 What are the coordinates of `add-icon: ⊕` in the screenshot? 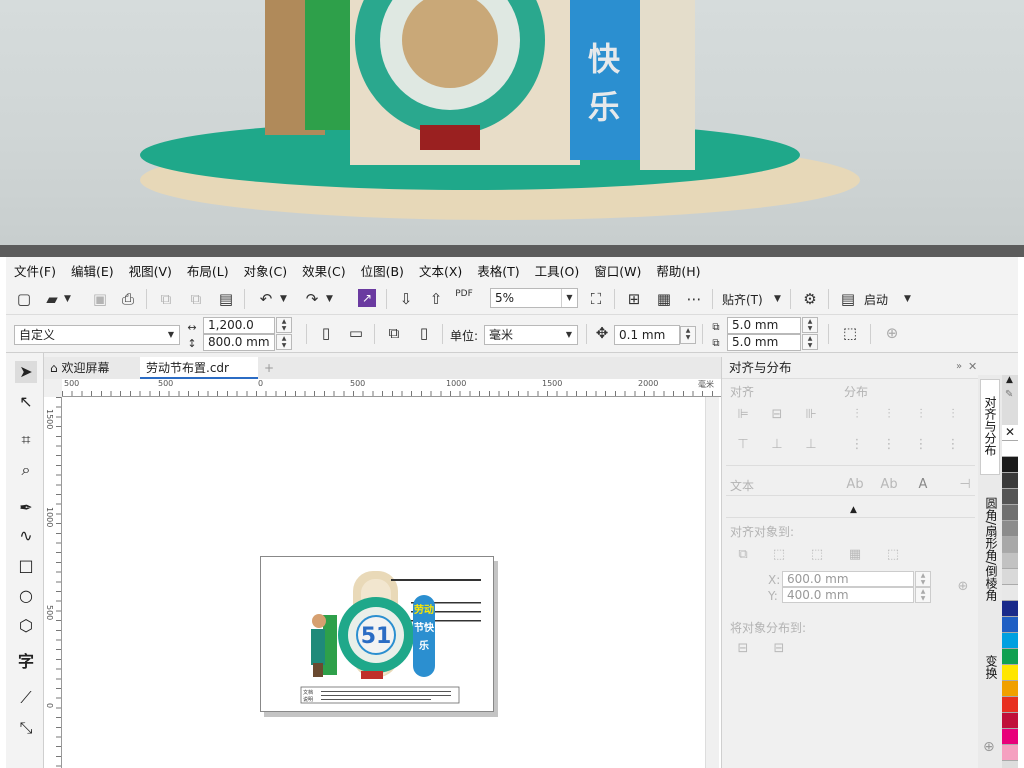 It's located at (892, 333).